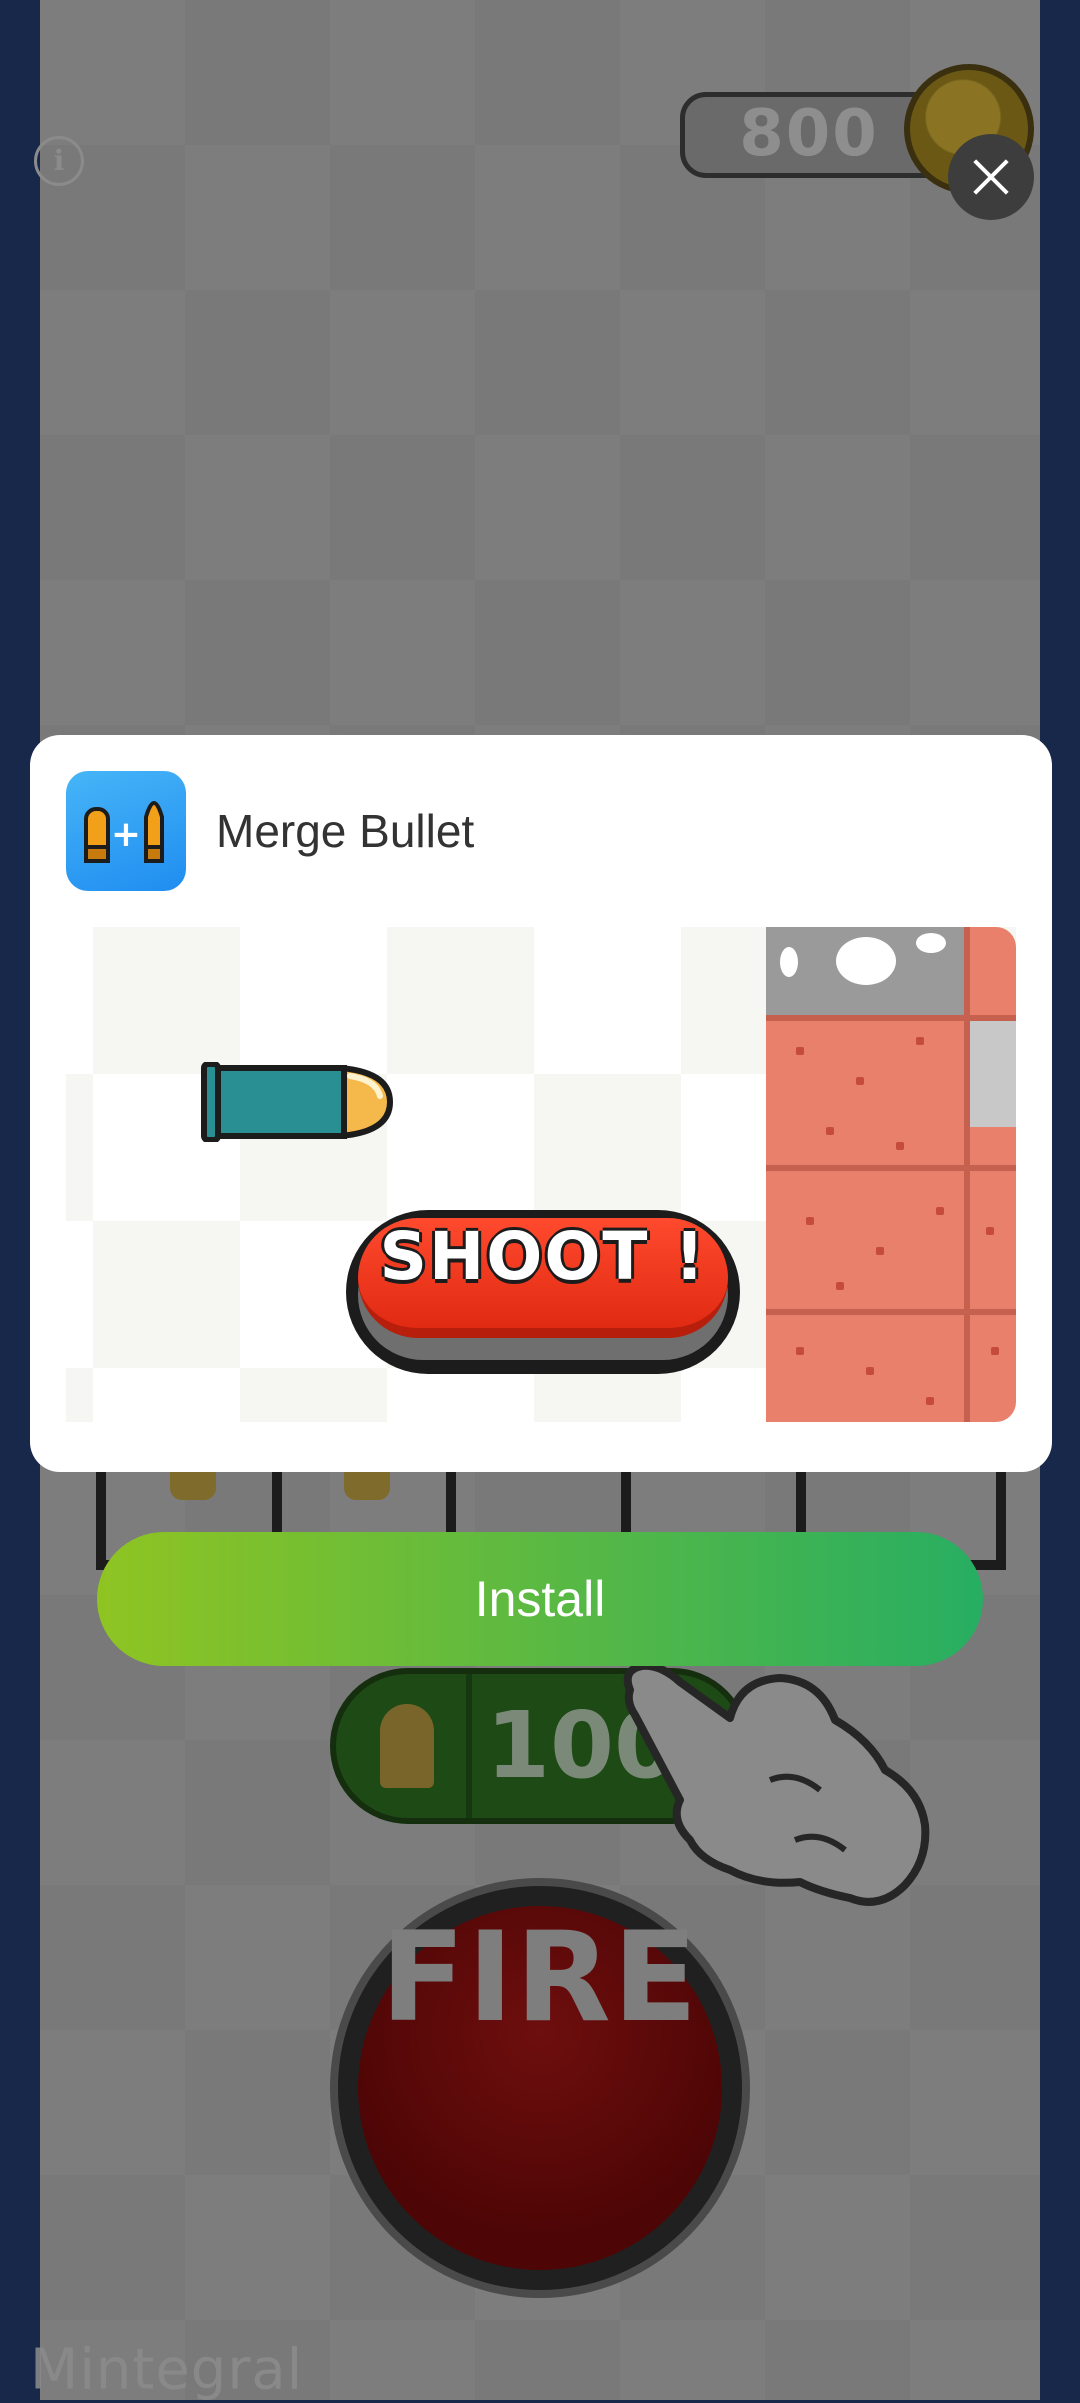  I want to click on app-title: Merge Bullet, so click(345, 831).